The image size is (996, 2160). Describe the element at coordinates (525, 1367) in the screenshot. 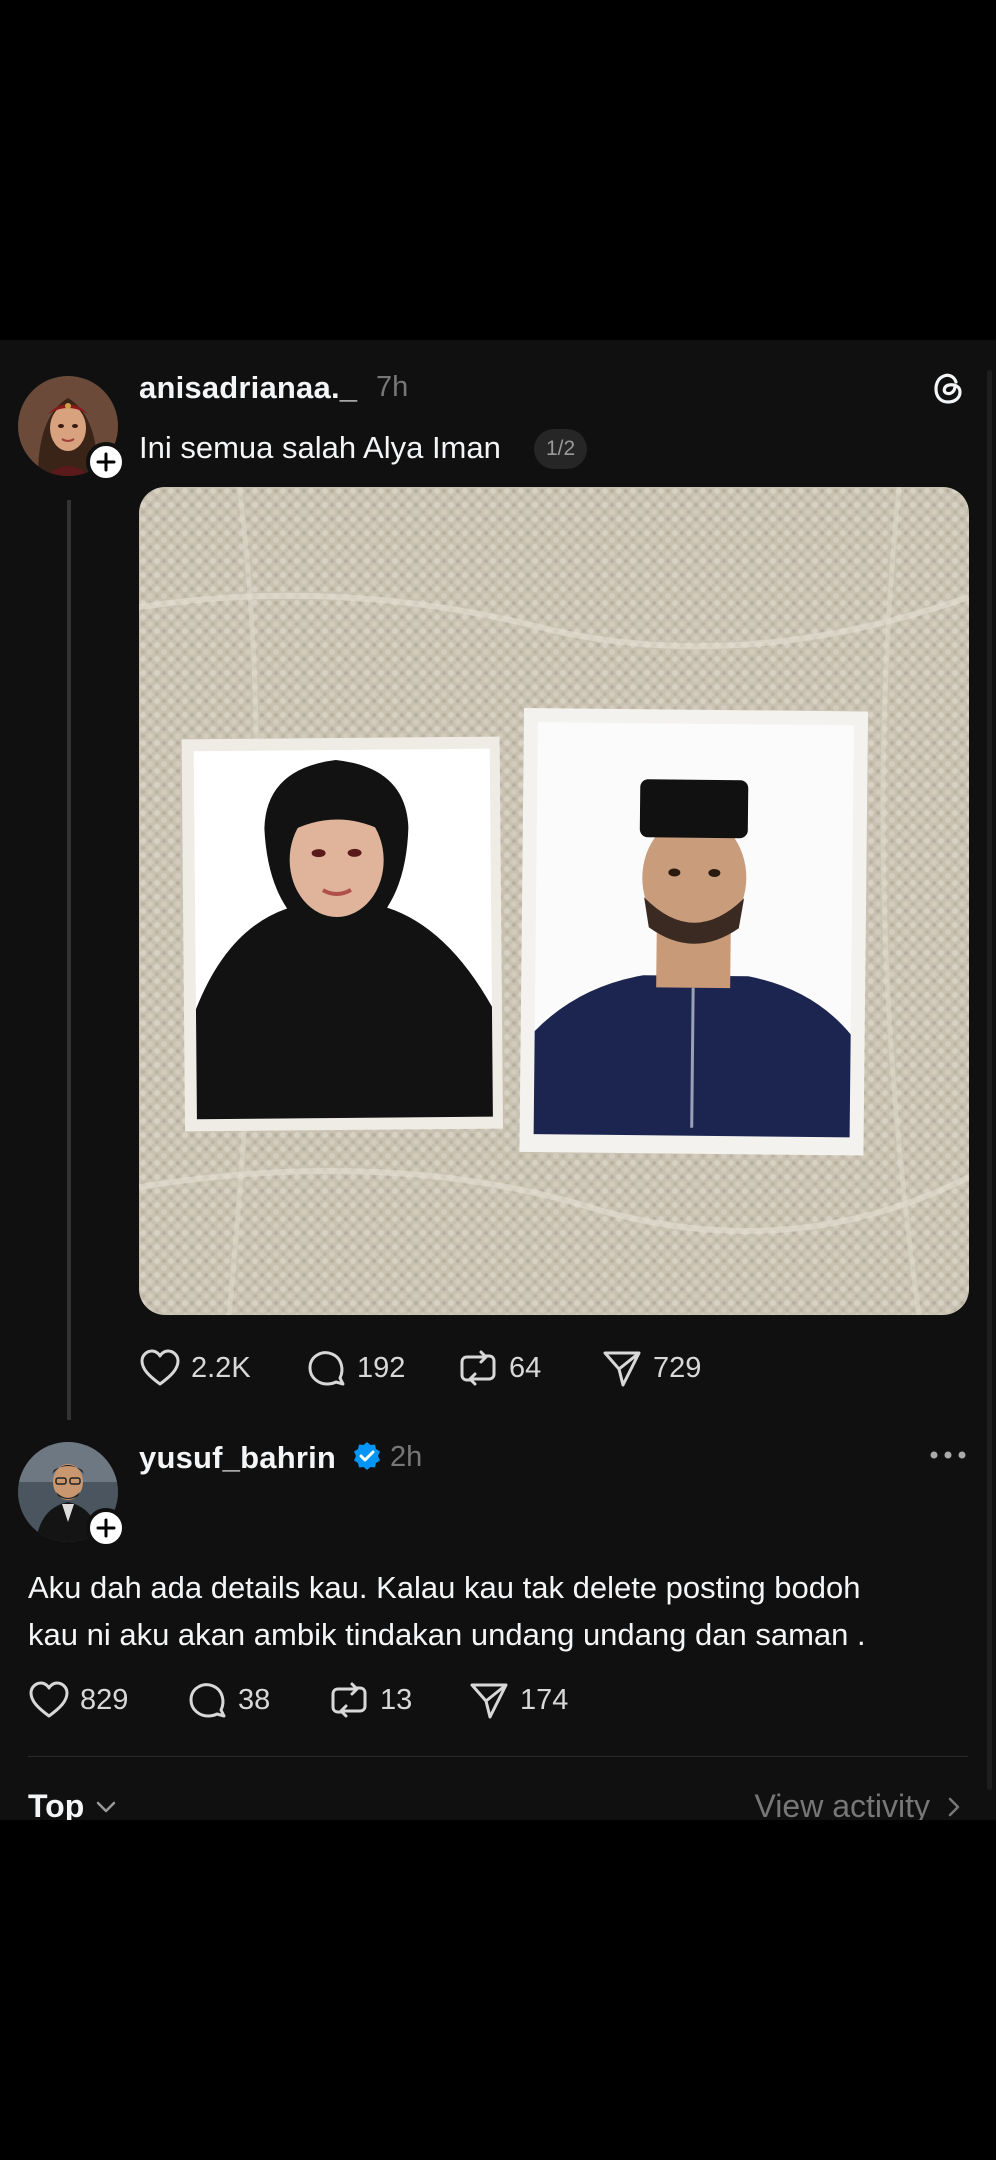

I see `repost-count: 64` at that location.